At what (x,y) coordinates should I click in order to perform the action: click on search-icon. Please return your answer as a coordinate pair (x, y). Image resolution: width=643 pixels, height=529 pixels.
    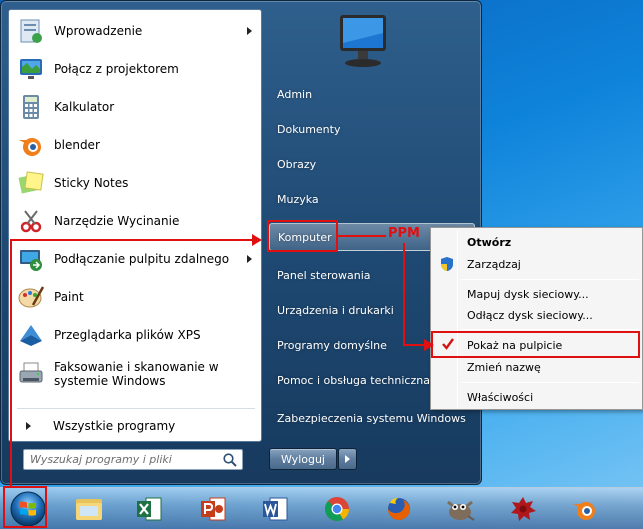
    Looking at the image, I should click on (230, 460).